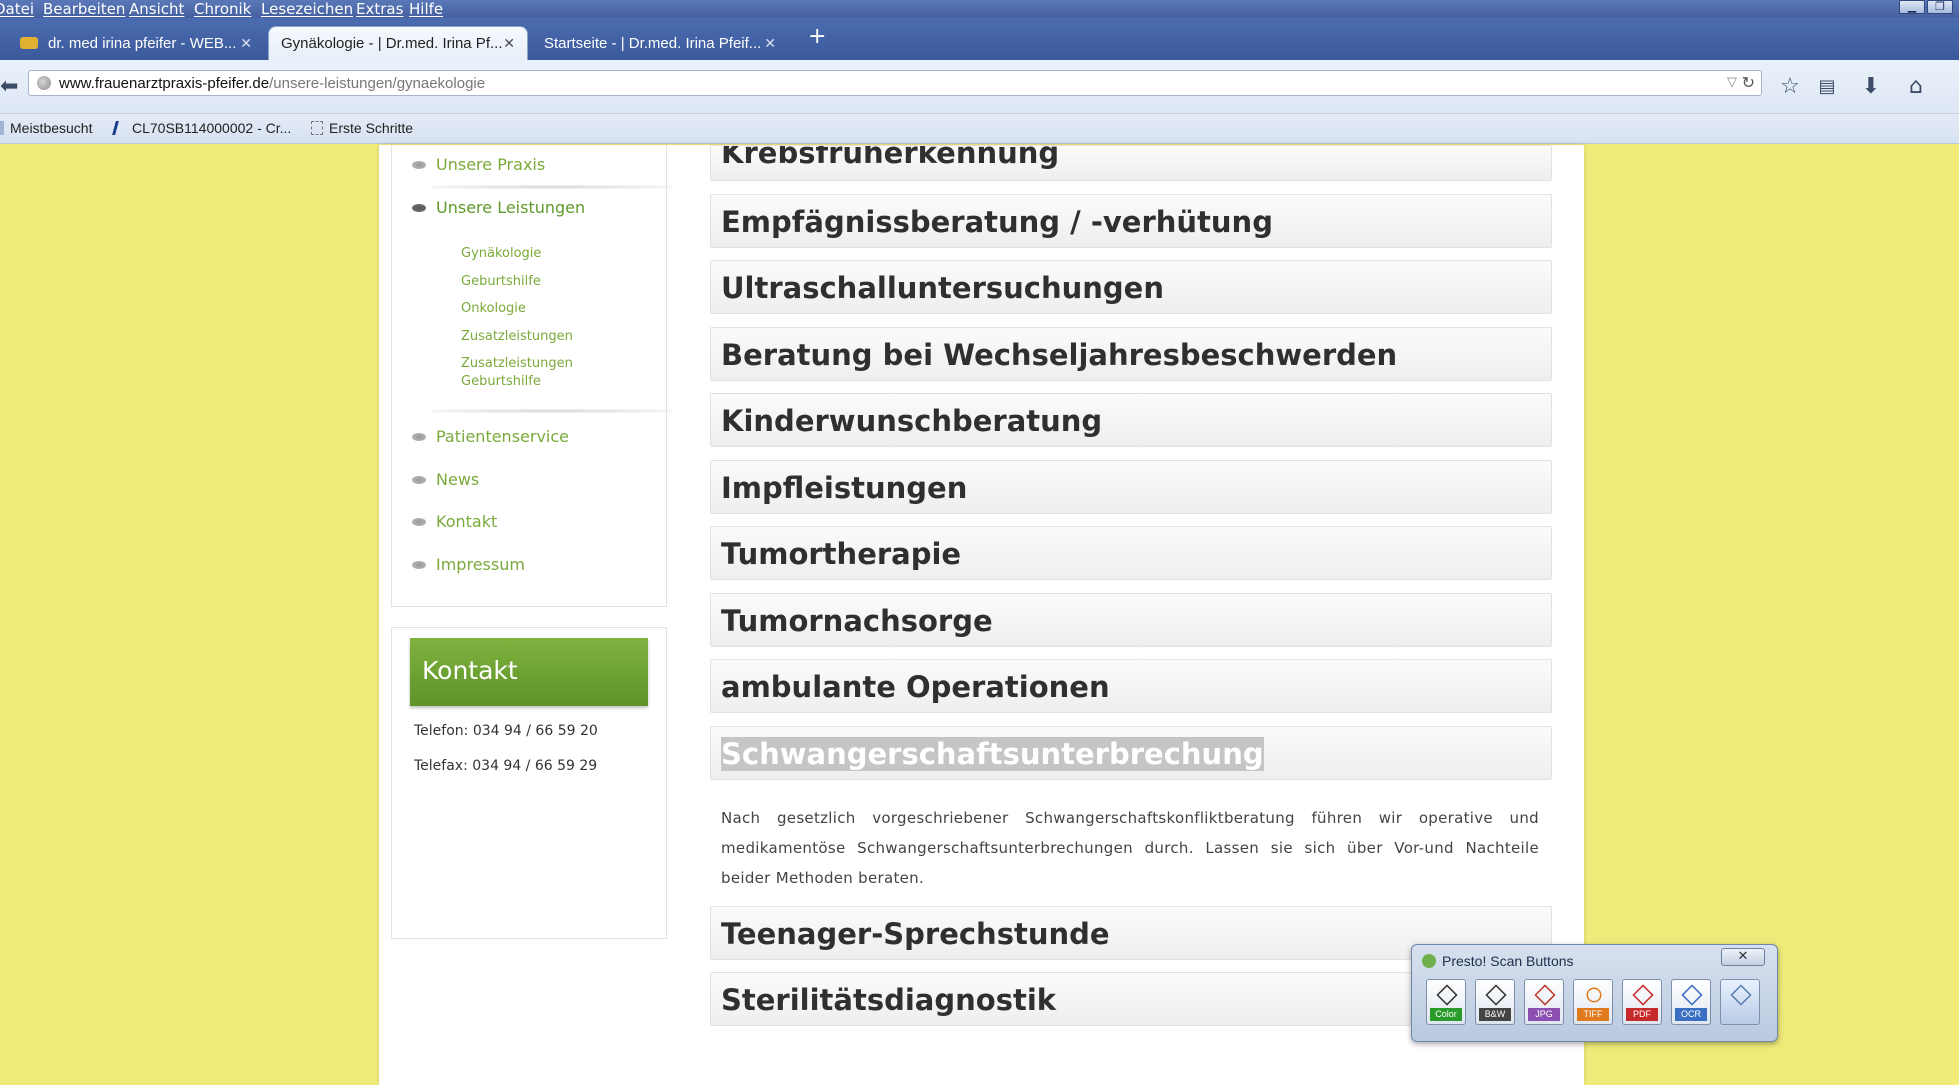 This screenshot has width=1959, height=1085. Describe the element at coordinates (1748, 83) in the screenshot. I see `reload-icon: ↻` at that location.